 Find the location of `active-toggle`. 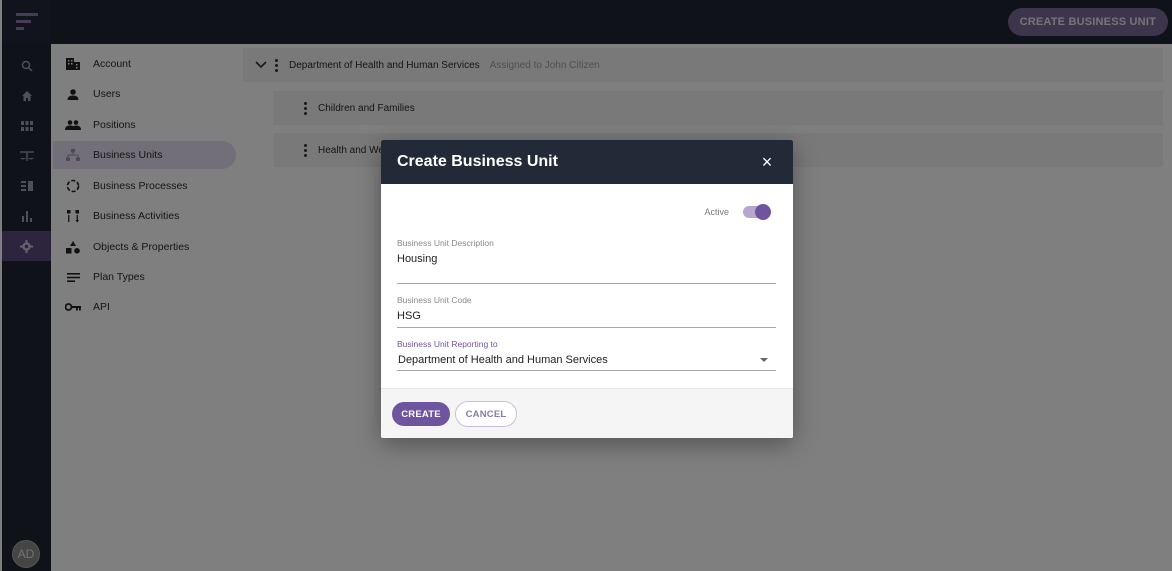

active-toggle is located at coordinates (757, 212).